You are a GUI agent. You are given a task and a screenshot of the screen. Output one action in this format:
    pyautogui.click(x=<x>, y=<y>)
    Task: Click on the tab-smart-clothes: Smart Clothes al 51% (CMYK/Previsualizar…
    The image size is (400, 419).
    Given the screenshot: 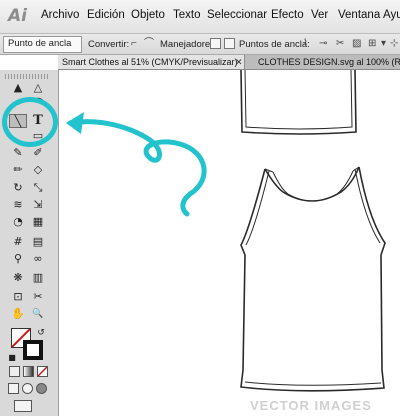 What is the action you would take?
    pyautogui.click(x=151, y=62)
    